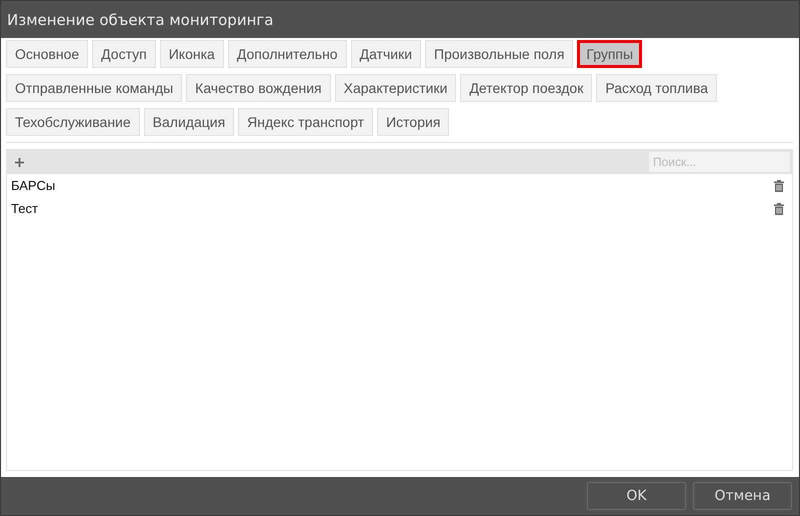 Image resolution: width=800 pixels, height=516 pixels. What do you see at coordinates (19, 162) in the screenshot?
I see `add-icon` at bounding box center [19, 162].